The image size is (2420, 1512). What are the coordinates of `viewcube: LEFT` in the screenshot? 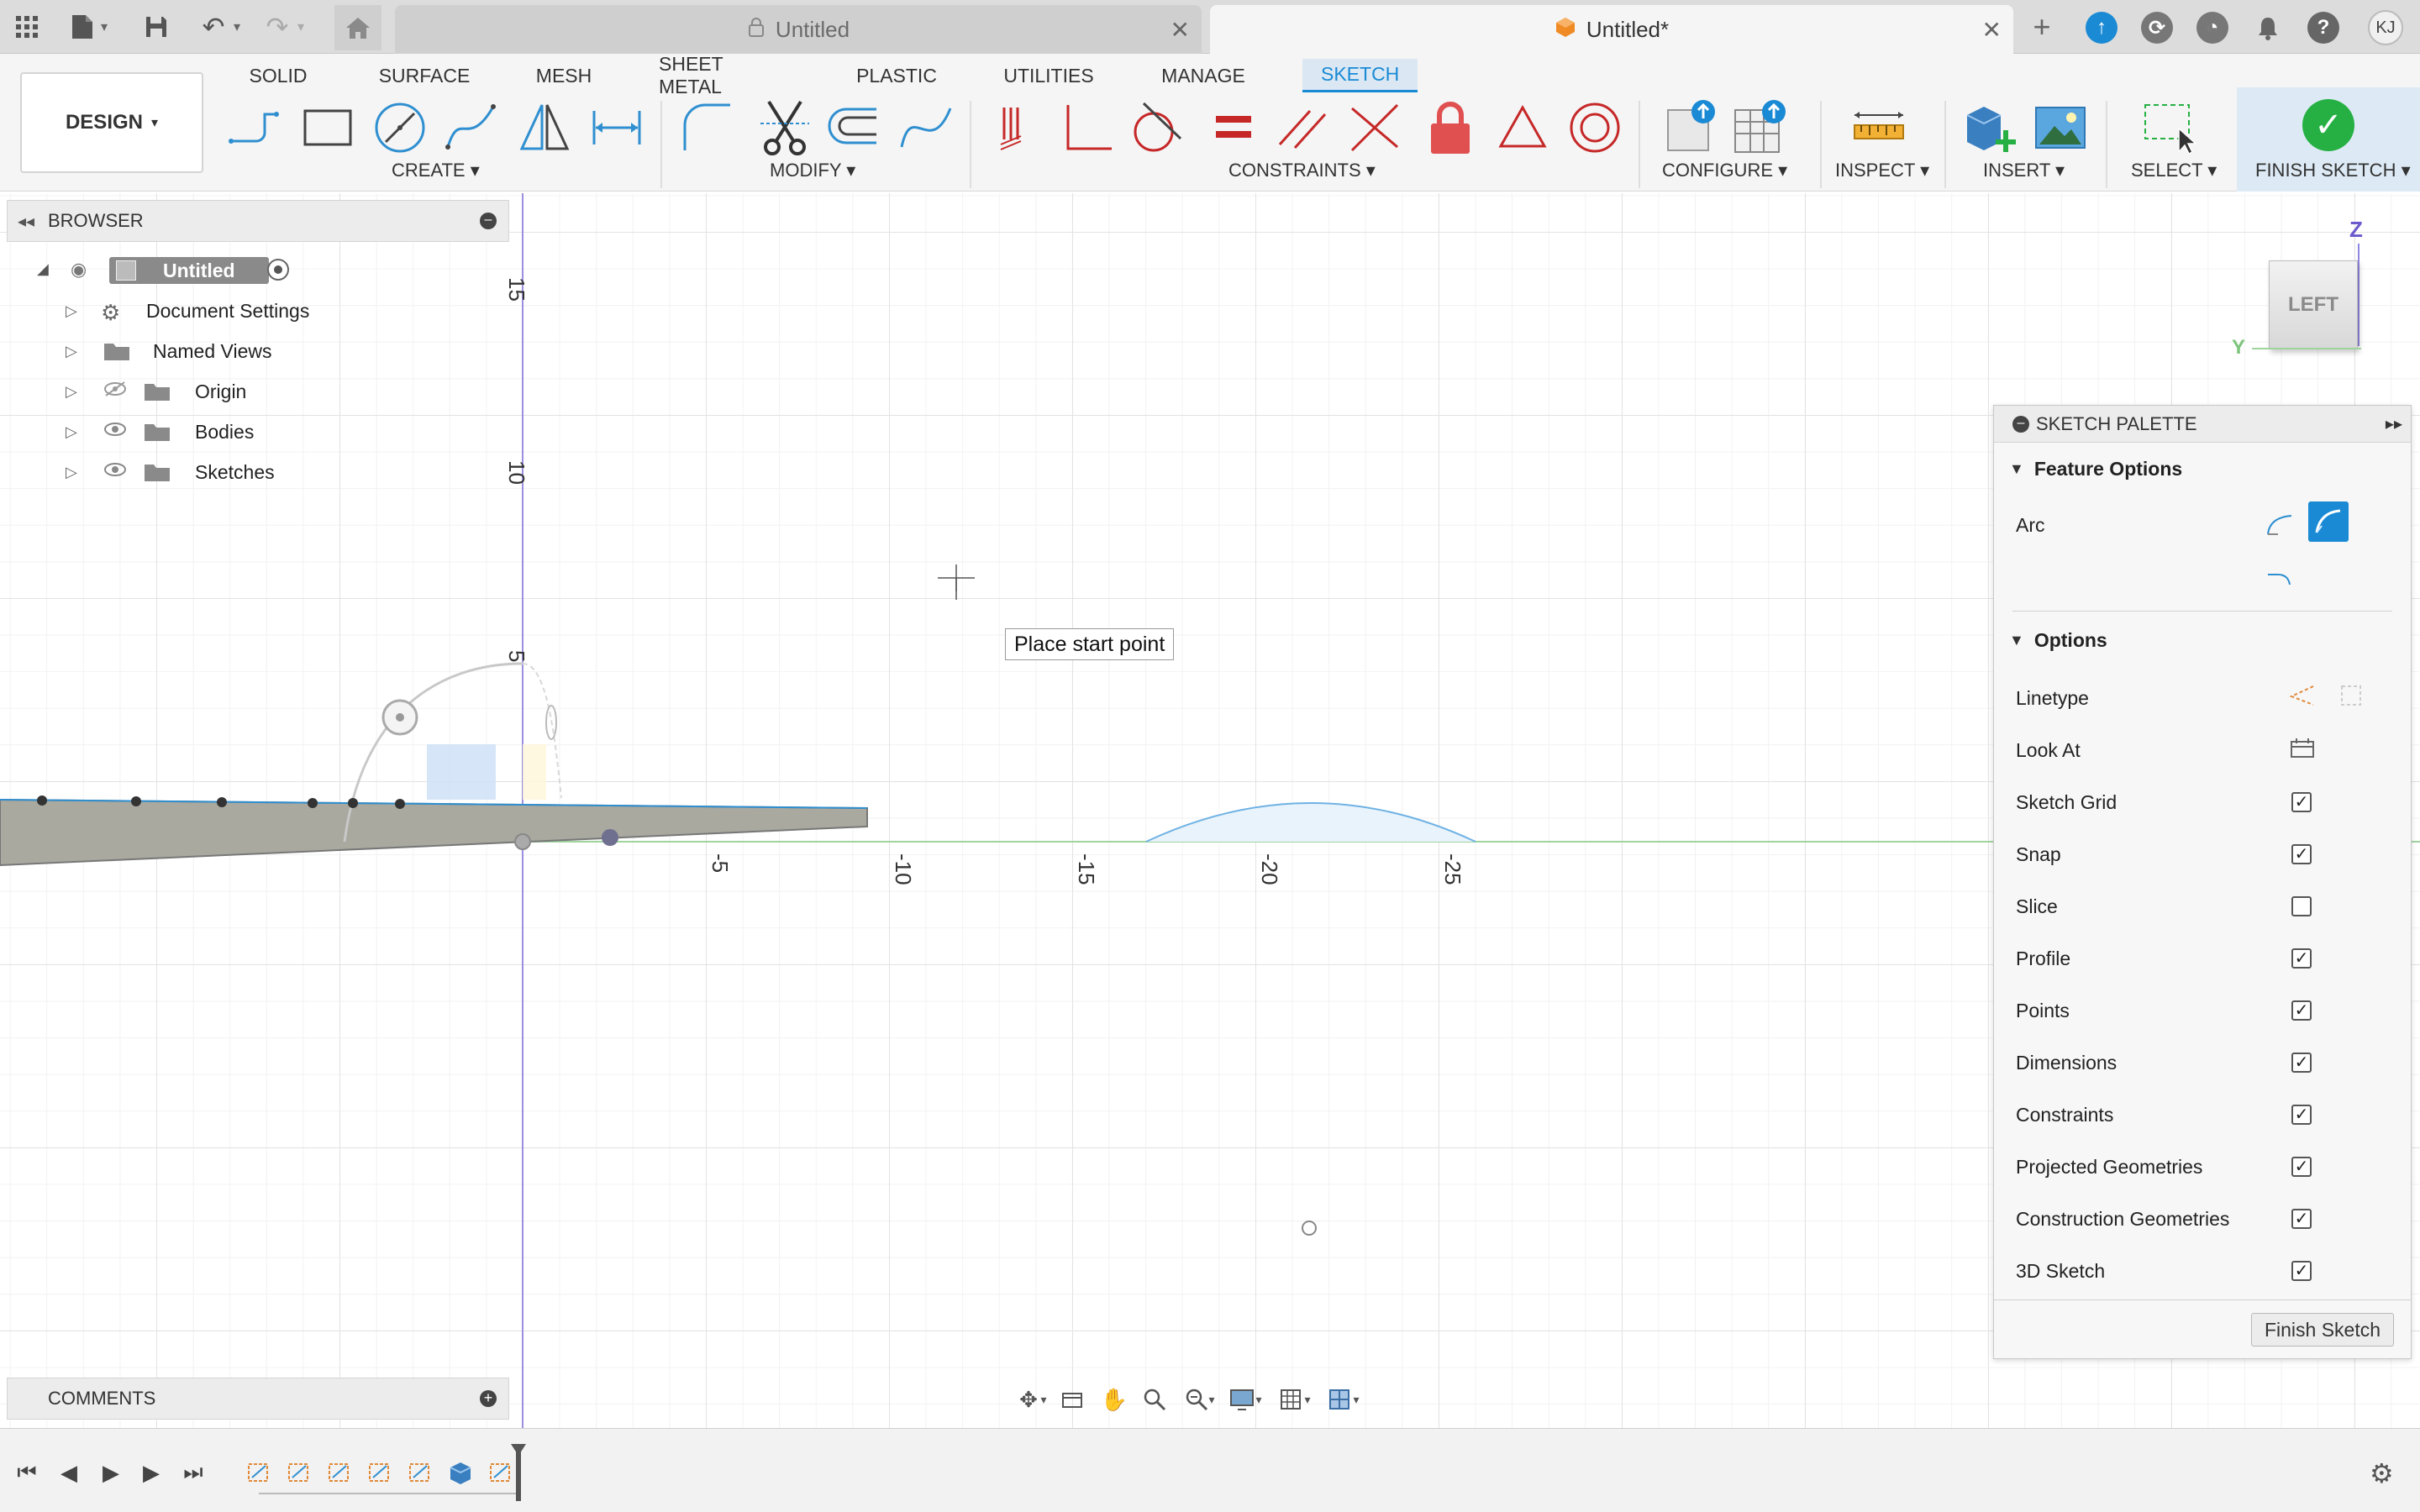 It's located at (2313, 304).